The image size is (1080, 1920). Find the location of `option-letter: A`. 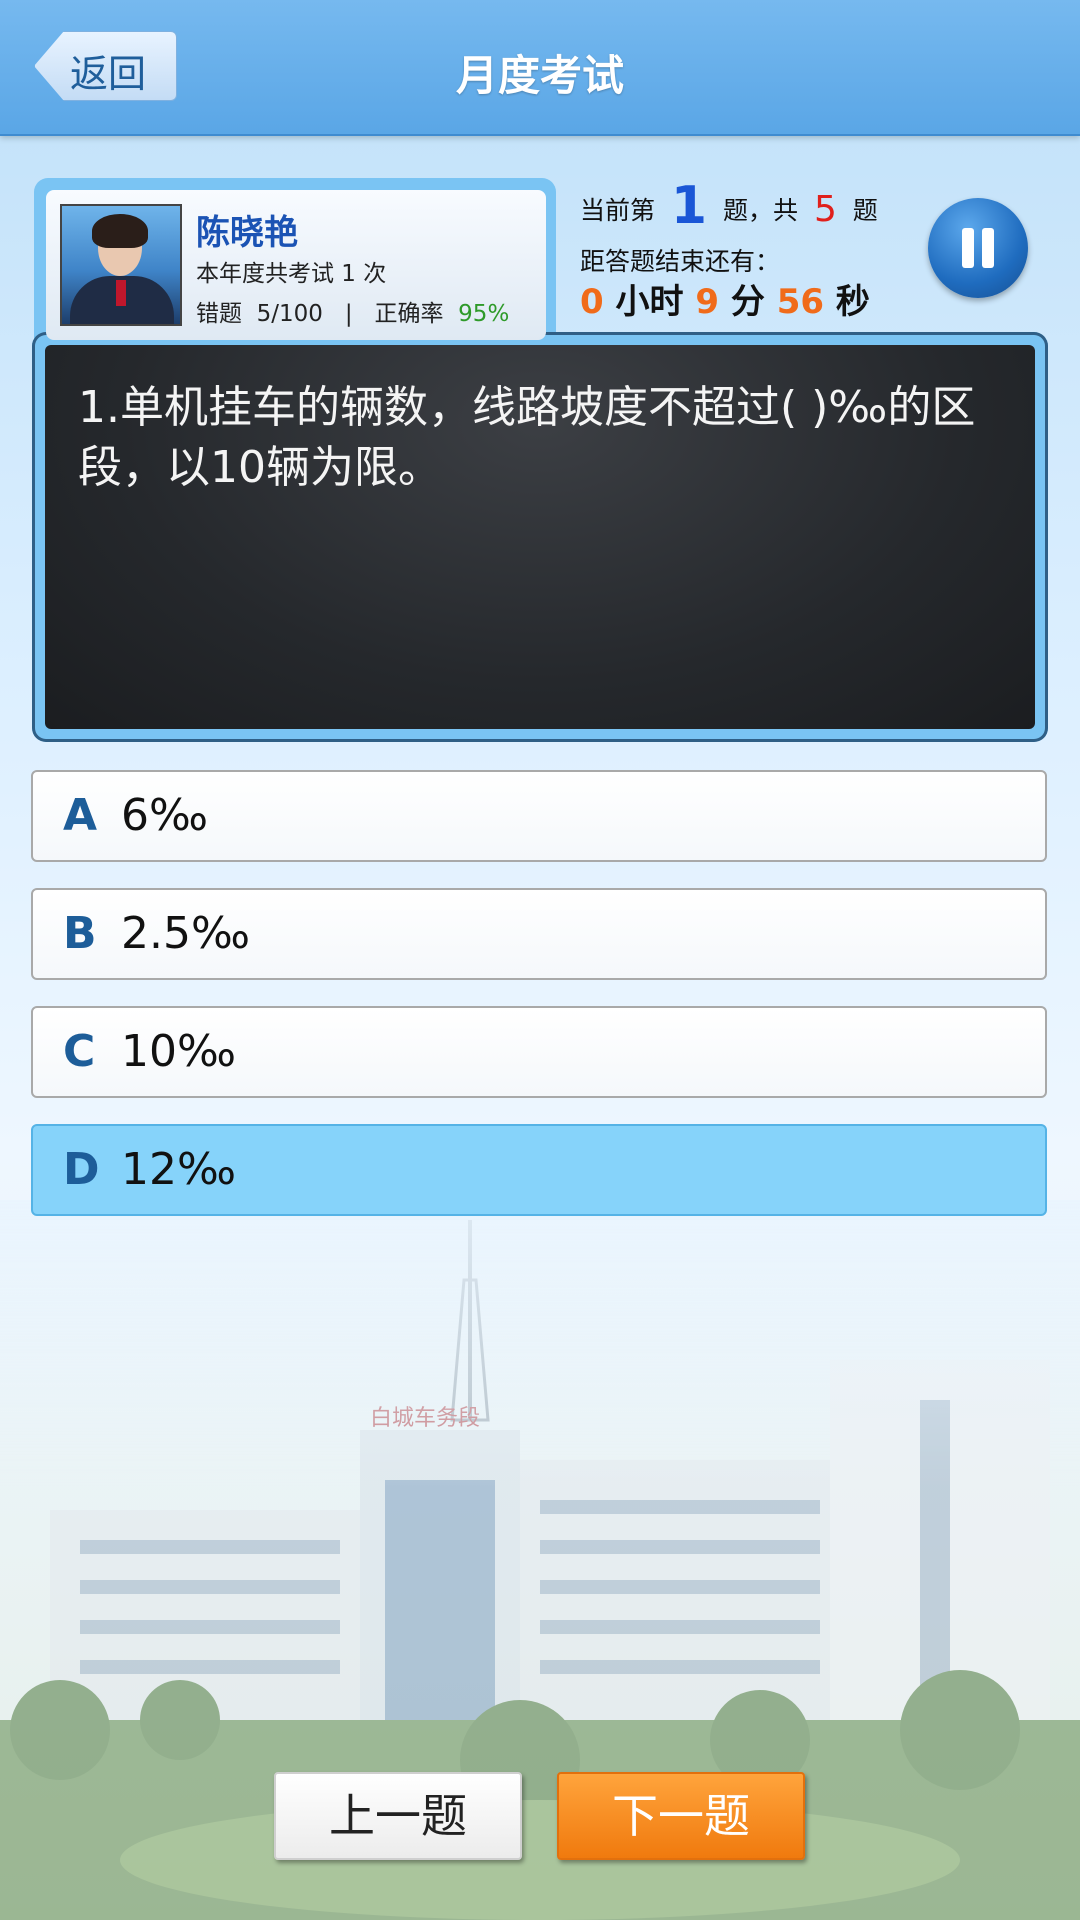

option-letter: A is located at coordinates (80, 815).